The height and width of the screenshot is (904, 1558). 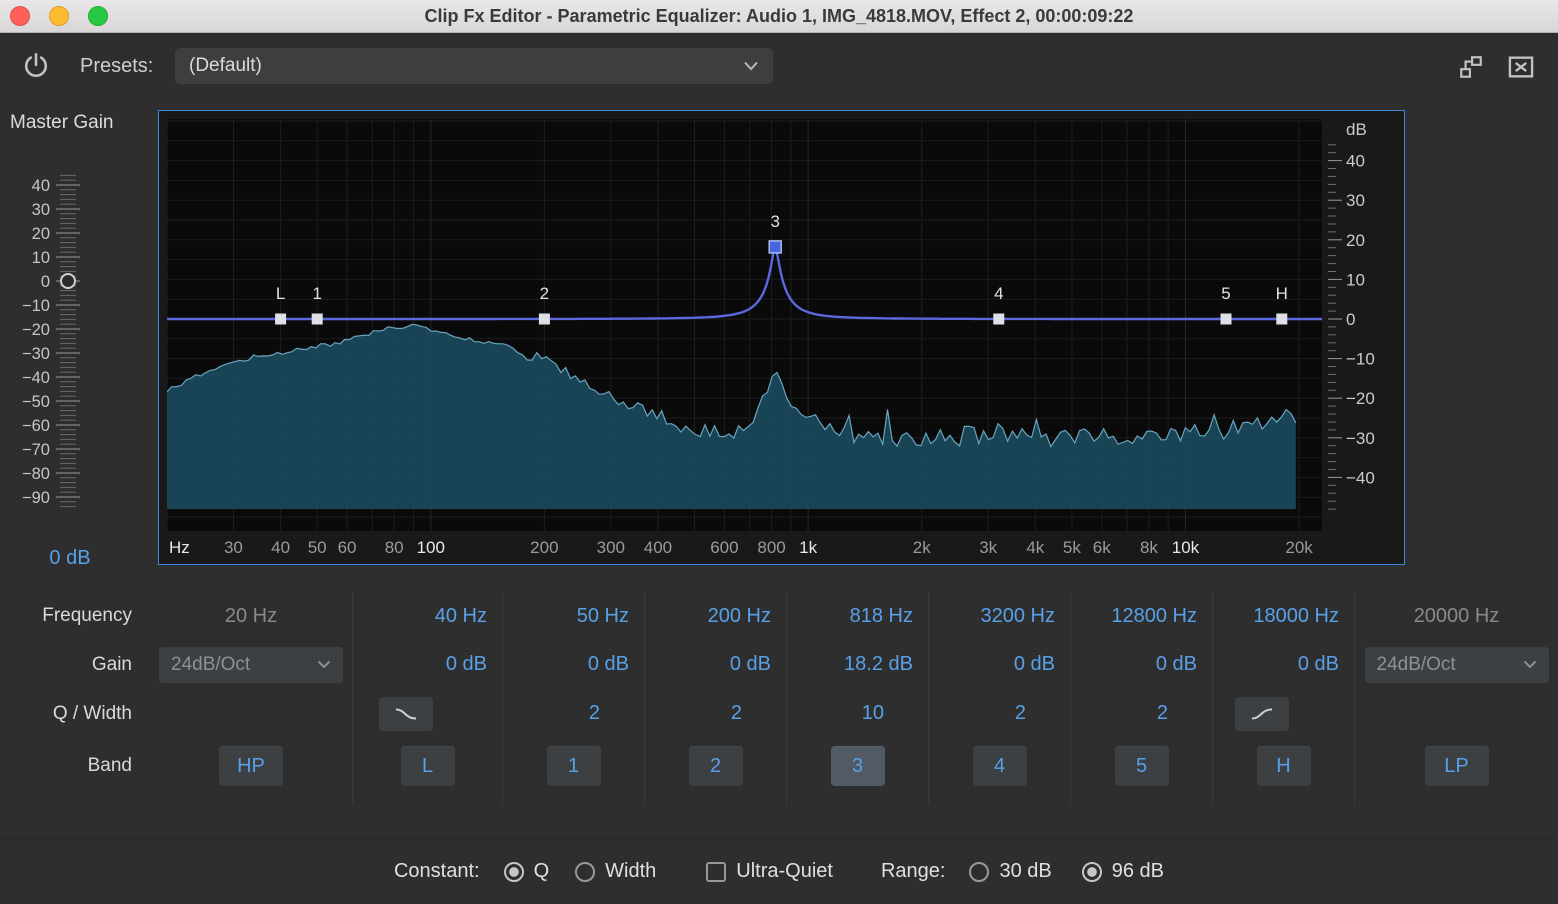 What do you see at coordinates (1141, 766) in the screenshot?
I see `band-5-select-button: 5` at bounding box center [1141, 766].